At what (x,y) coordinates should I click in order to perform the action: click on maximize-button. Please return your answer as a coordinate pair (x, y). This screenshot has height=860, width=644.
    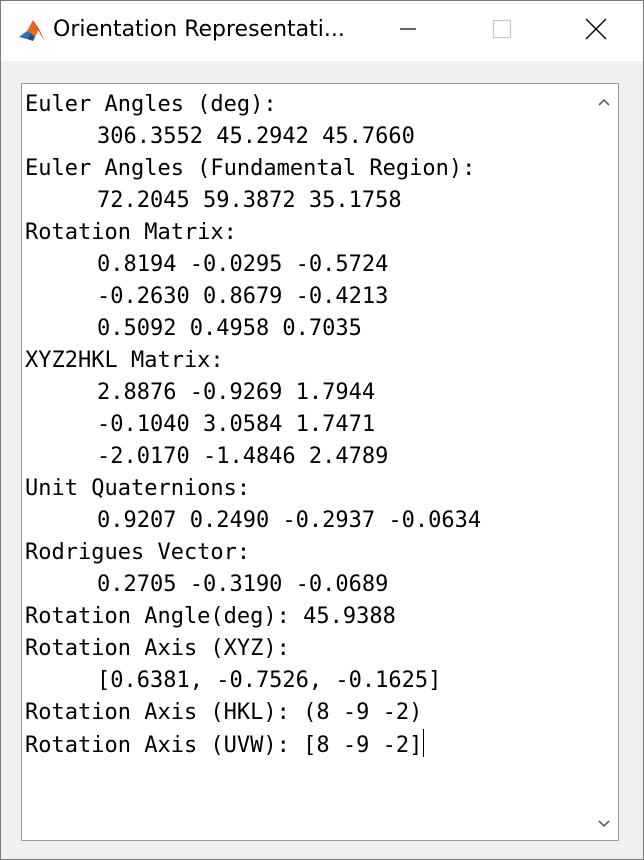
    Looking at the image, I should click on (502, 31).